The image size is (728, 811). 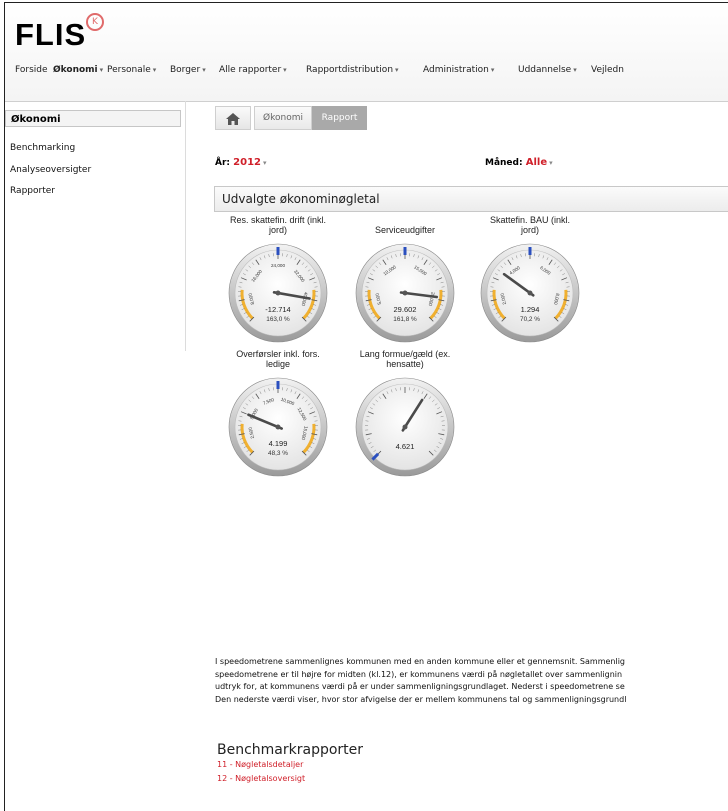 I want to click on gauge-title: Overførsler inkl. fors.ledige, so click(x=278, y=359).